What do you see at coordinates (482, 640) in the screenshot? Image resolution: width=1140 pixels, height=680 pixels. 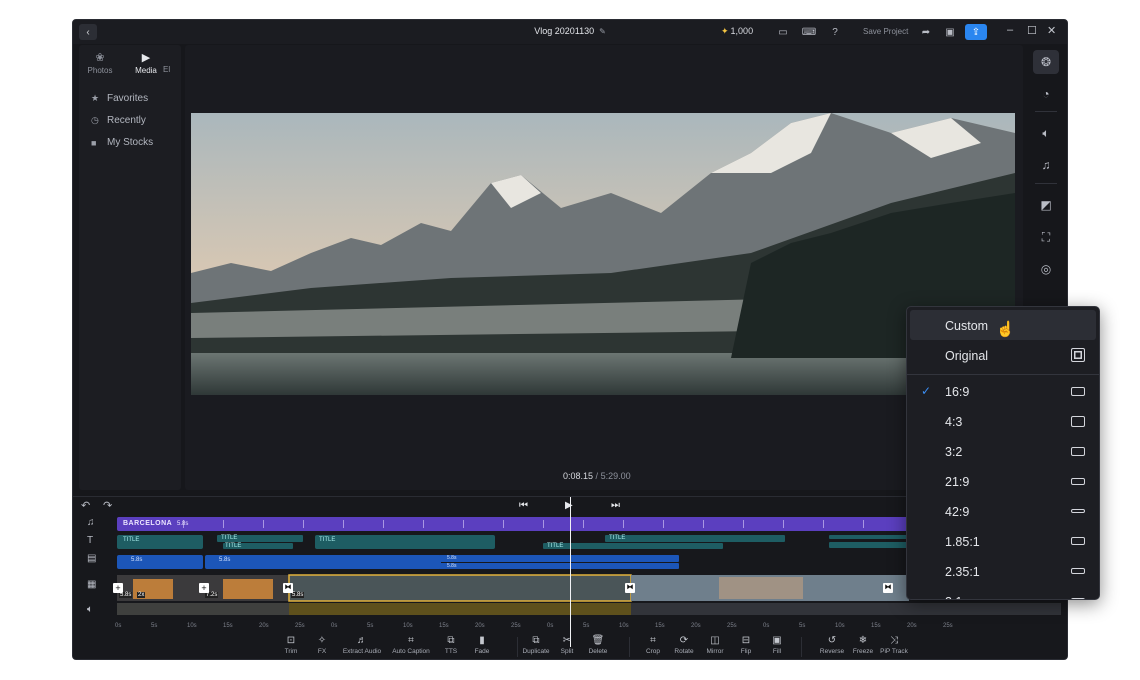 I see `fade-icon: ▮` at bounding box center [482, 640].